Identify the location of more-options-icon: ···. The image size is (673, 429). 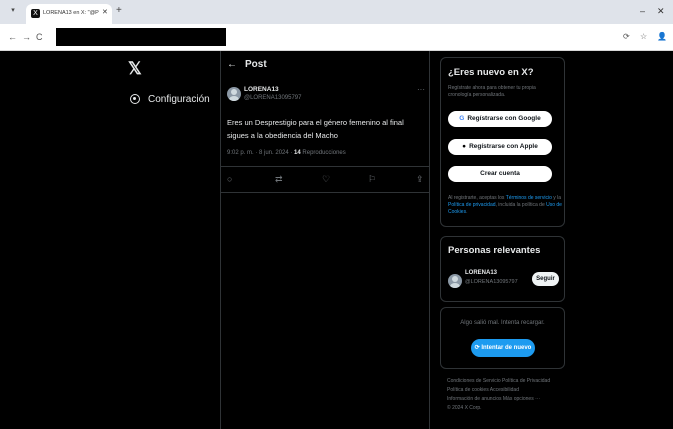
(421, 89).